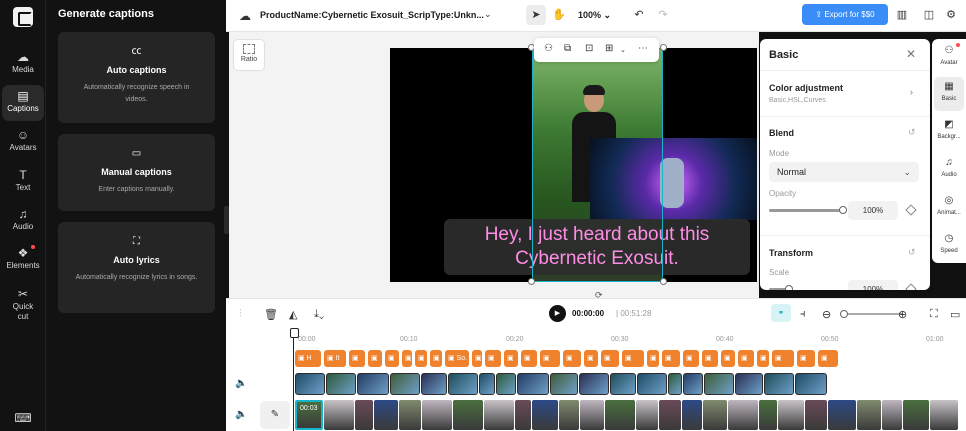  I want to click on delete-icon: 🗑, so click(271, 314).